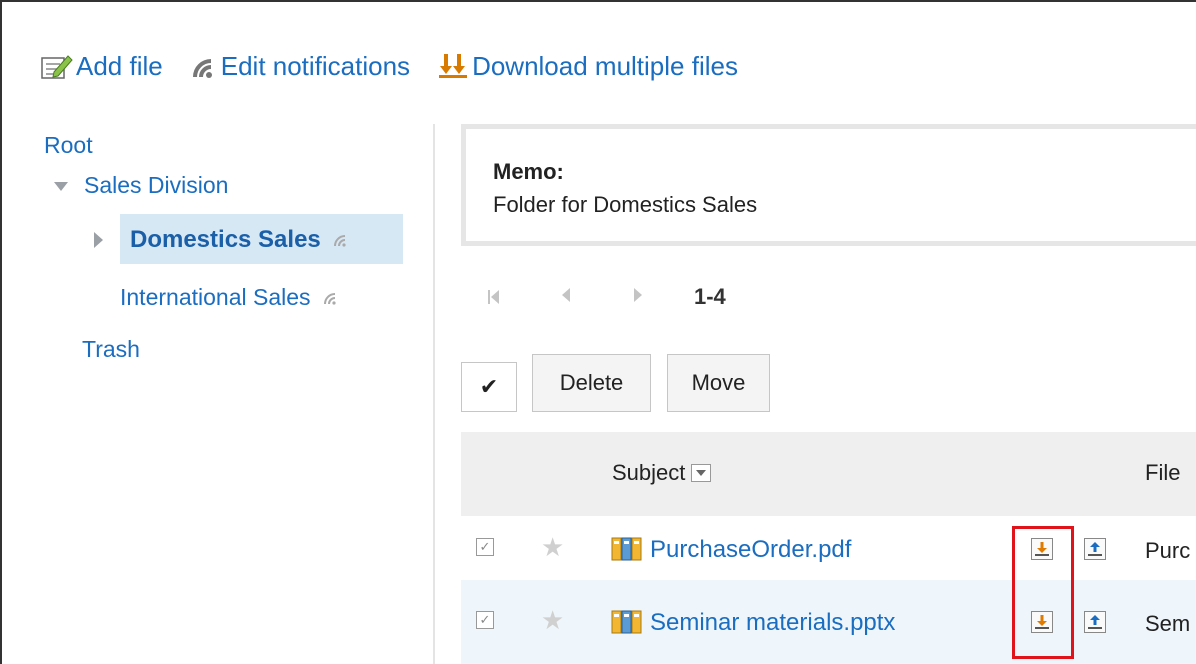 Image resolution: width=1196 pixels, height=664 pixels. Describe the element at coordinates (57, 67) in the screenshot. I see `add-file-icon` at that location.